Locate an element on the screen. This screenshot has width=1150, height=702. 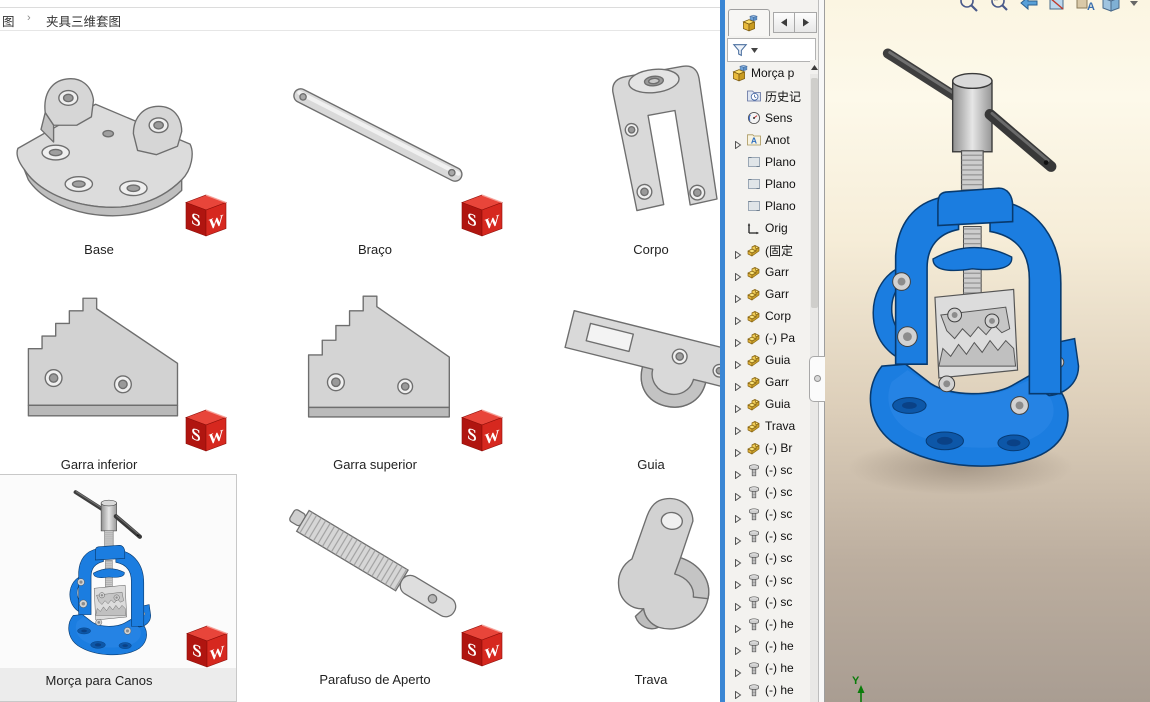
zoom-fit-icon is located at coordinates (969, 7).